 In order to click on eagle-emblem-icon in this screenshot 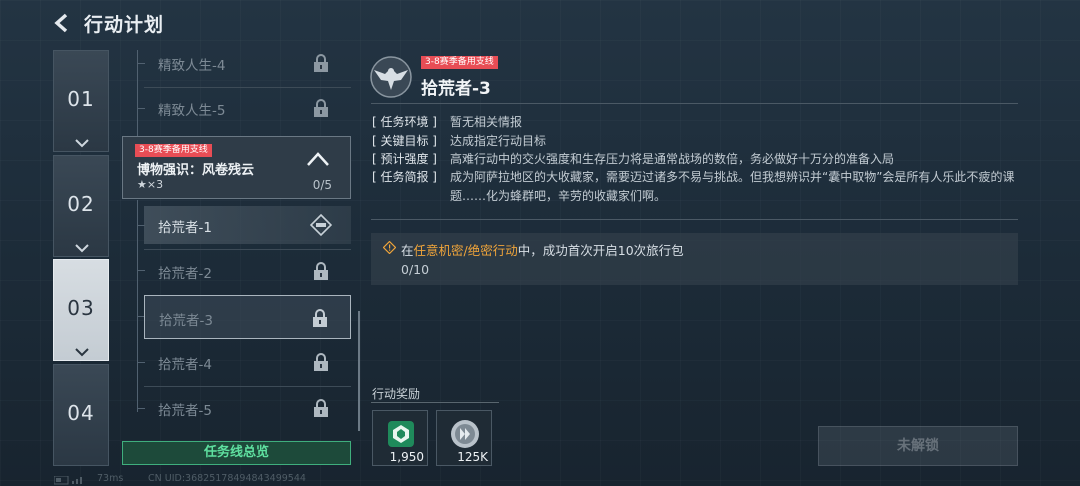, I will do `click(391, 77)`.